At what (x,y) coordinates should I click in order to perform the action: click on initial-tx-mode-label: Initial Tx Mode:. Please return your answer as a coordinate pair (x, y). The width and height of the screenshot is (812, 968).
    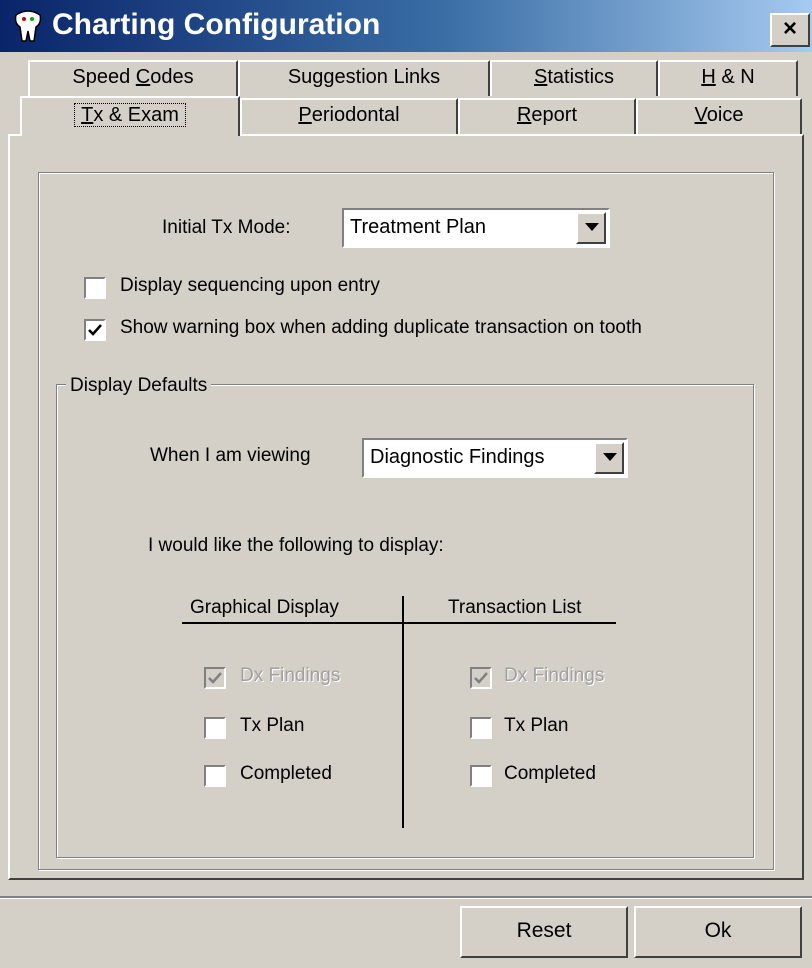
    Looking at the image, I should click on (226, 227).